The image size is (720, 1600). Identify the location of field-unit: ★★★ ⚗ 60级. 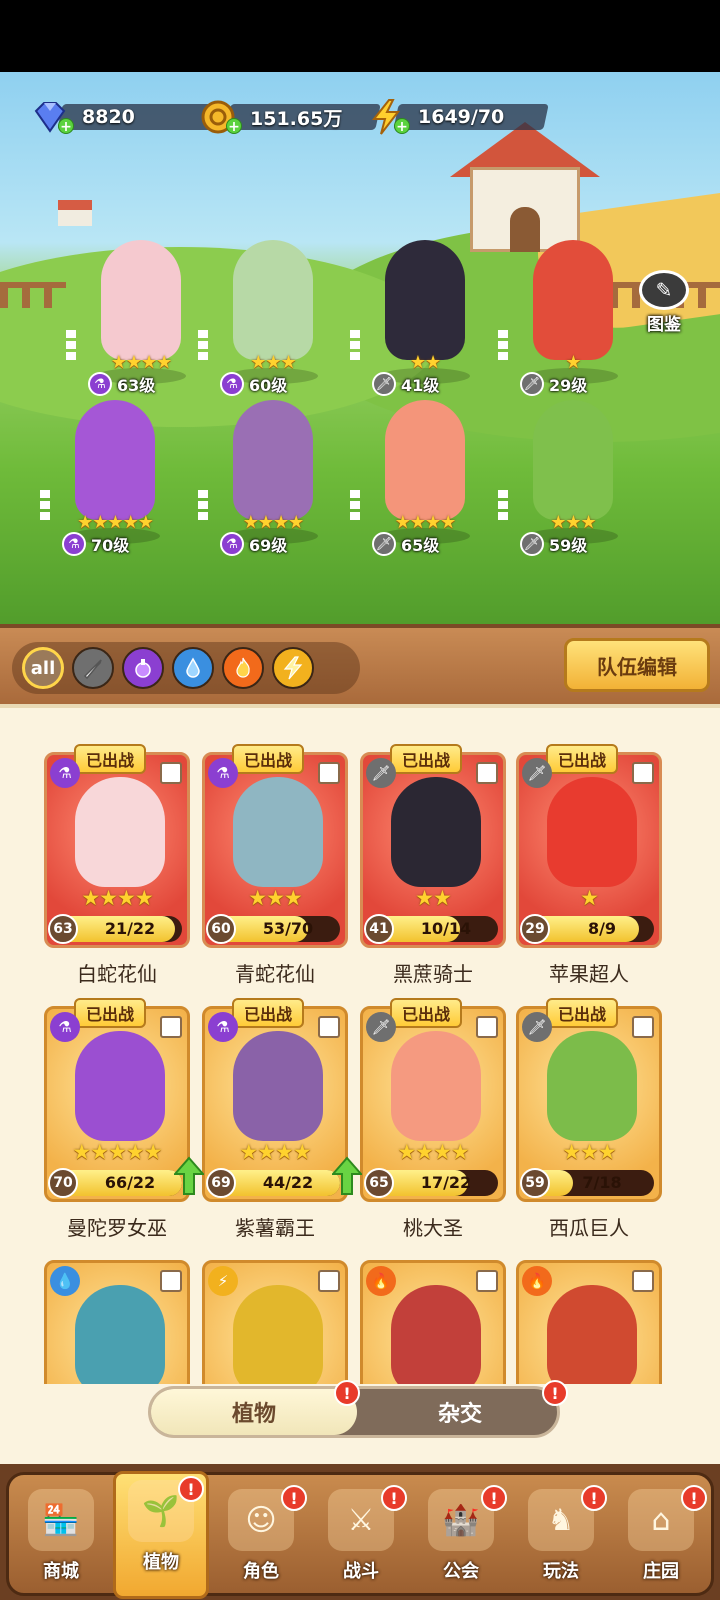
(273, 325).